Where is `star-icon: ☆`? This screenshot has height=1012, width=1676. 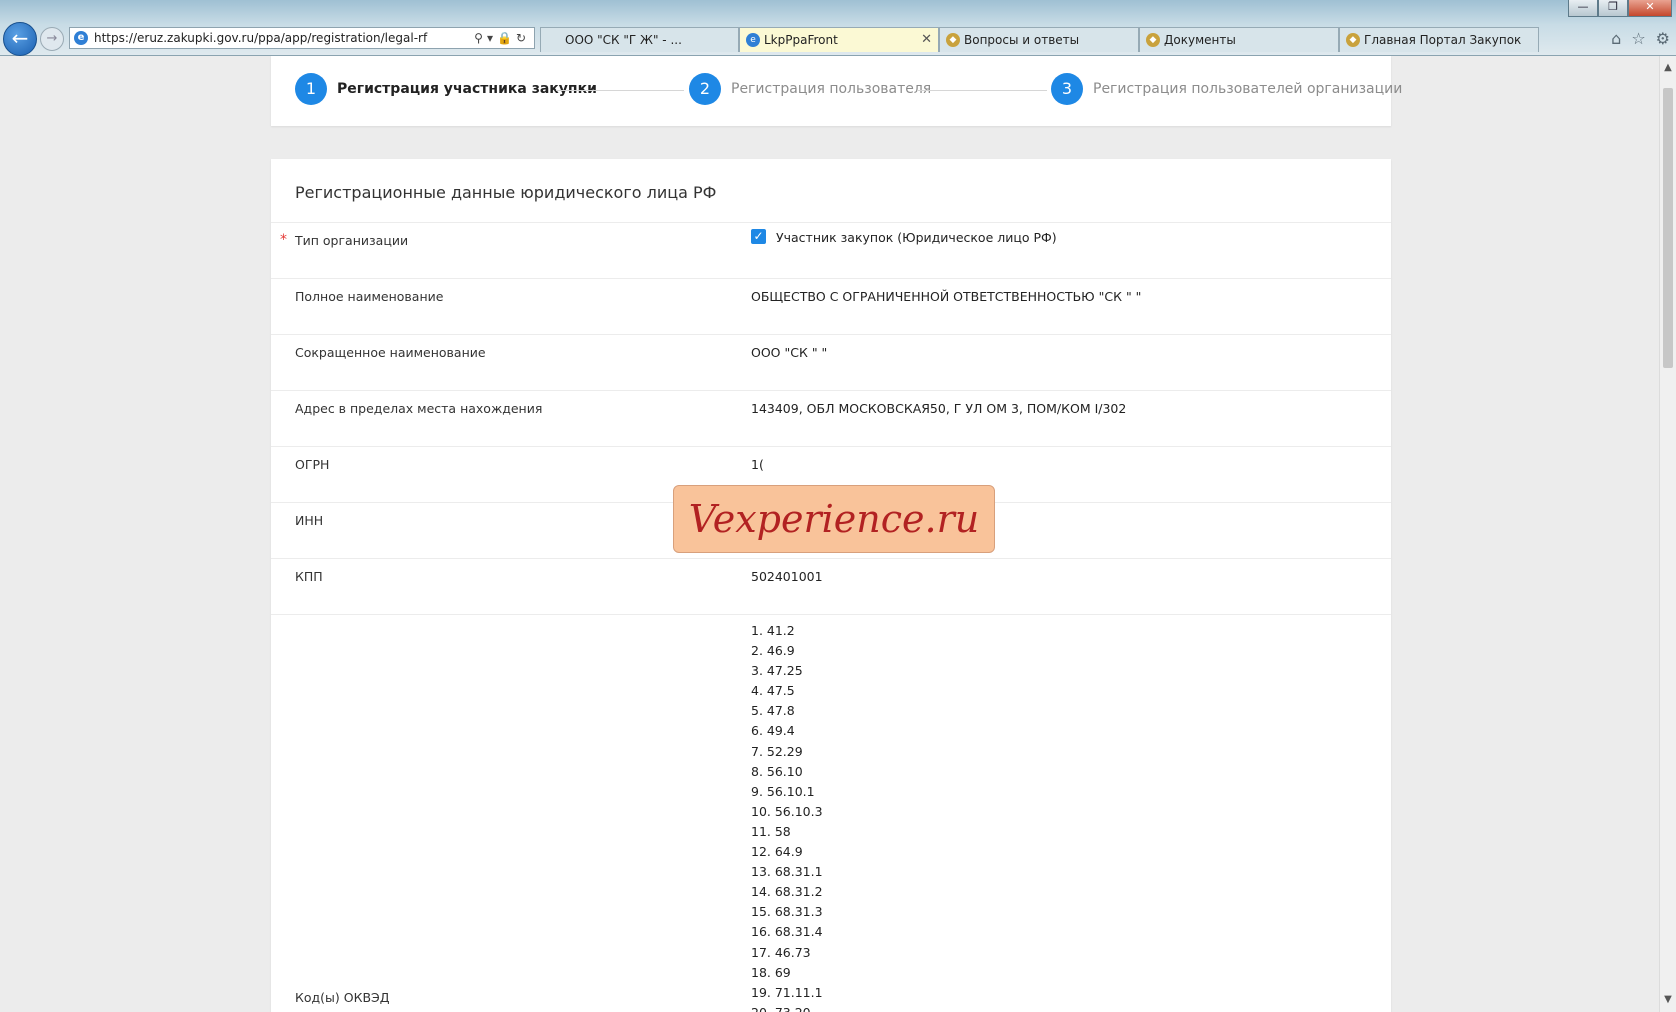 star-icon: ☆ is located at coordinates (1638, 38).